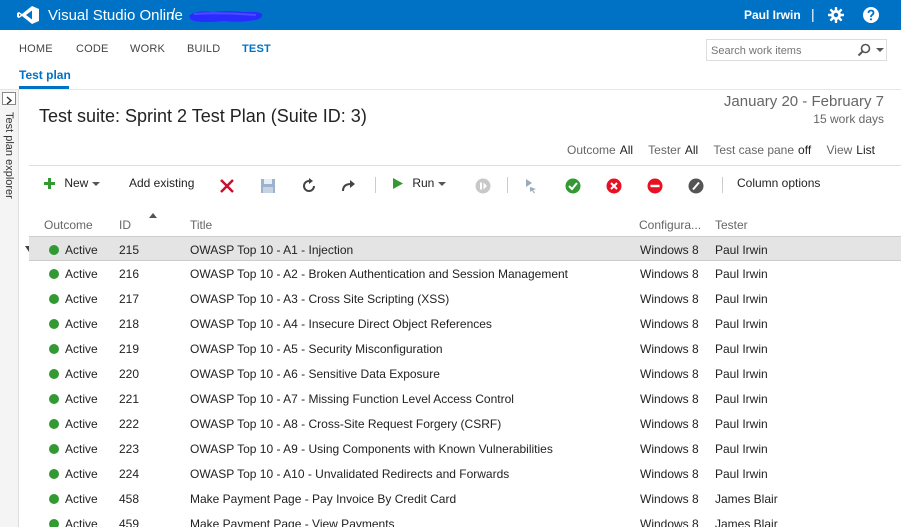 This screenshot has height=527, width=901. What do you see at coordinates (36, 49) in the screenshot?
I see `tab-home: HOME` at bounding box center [36, 49].